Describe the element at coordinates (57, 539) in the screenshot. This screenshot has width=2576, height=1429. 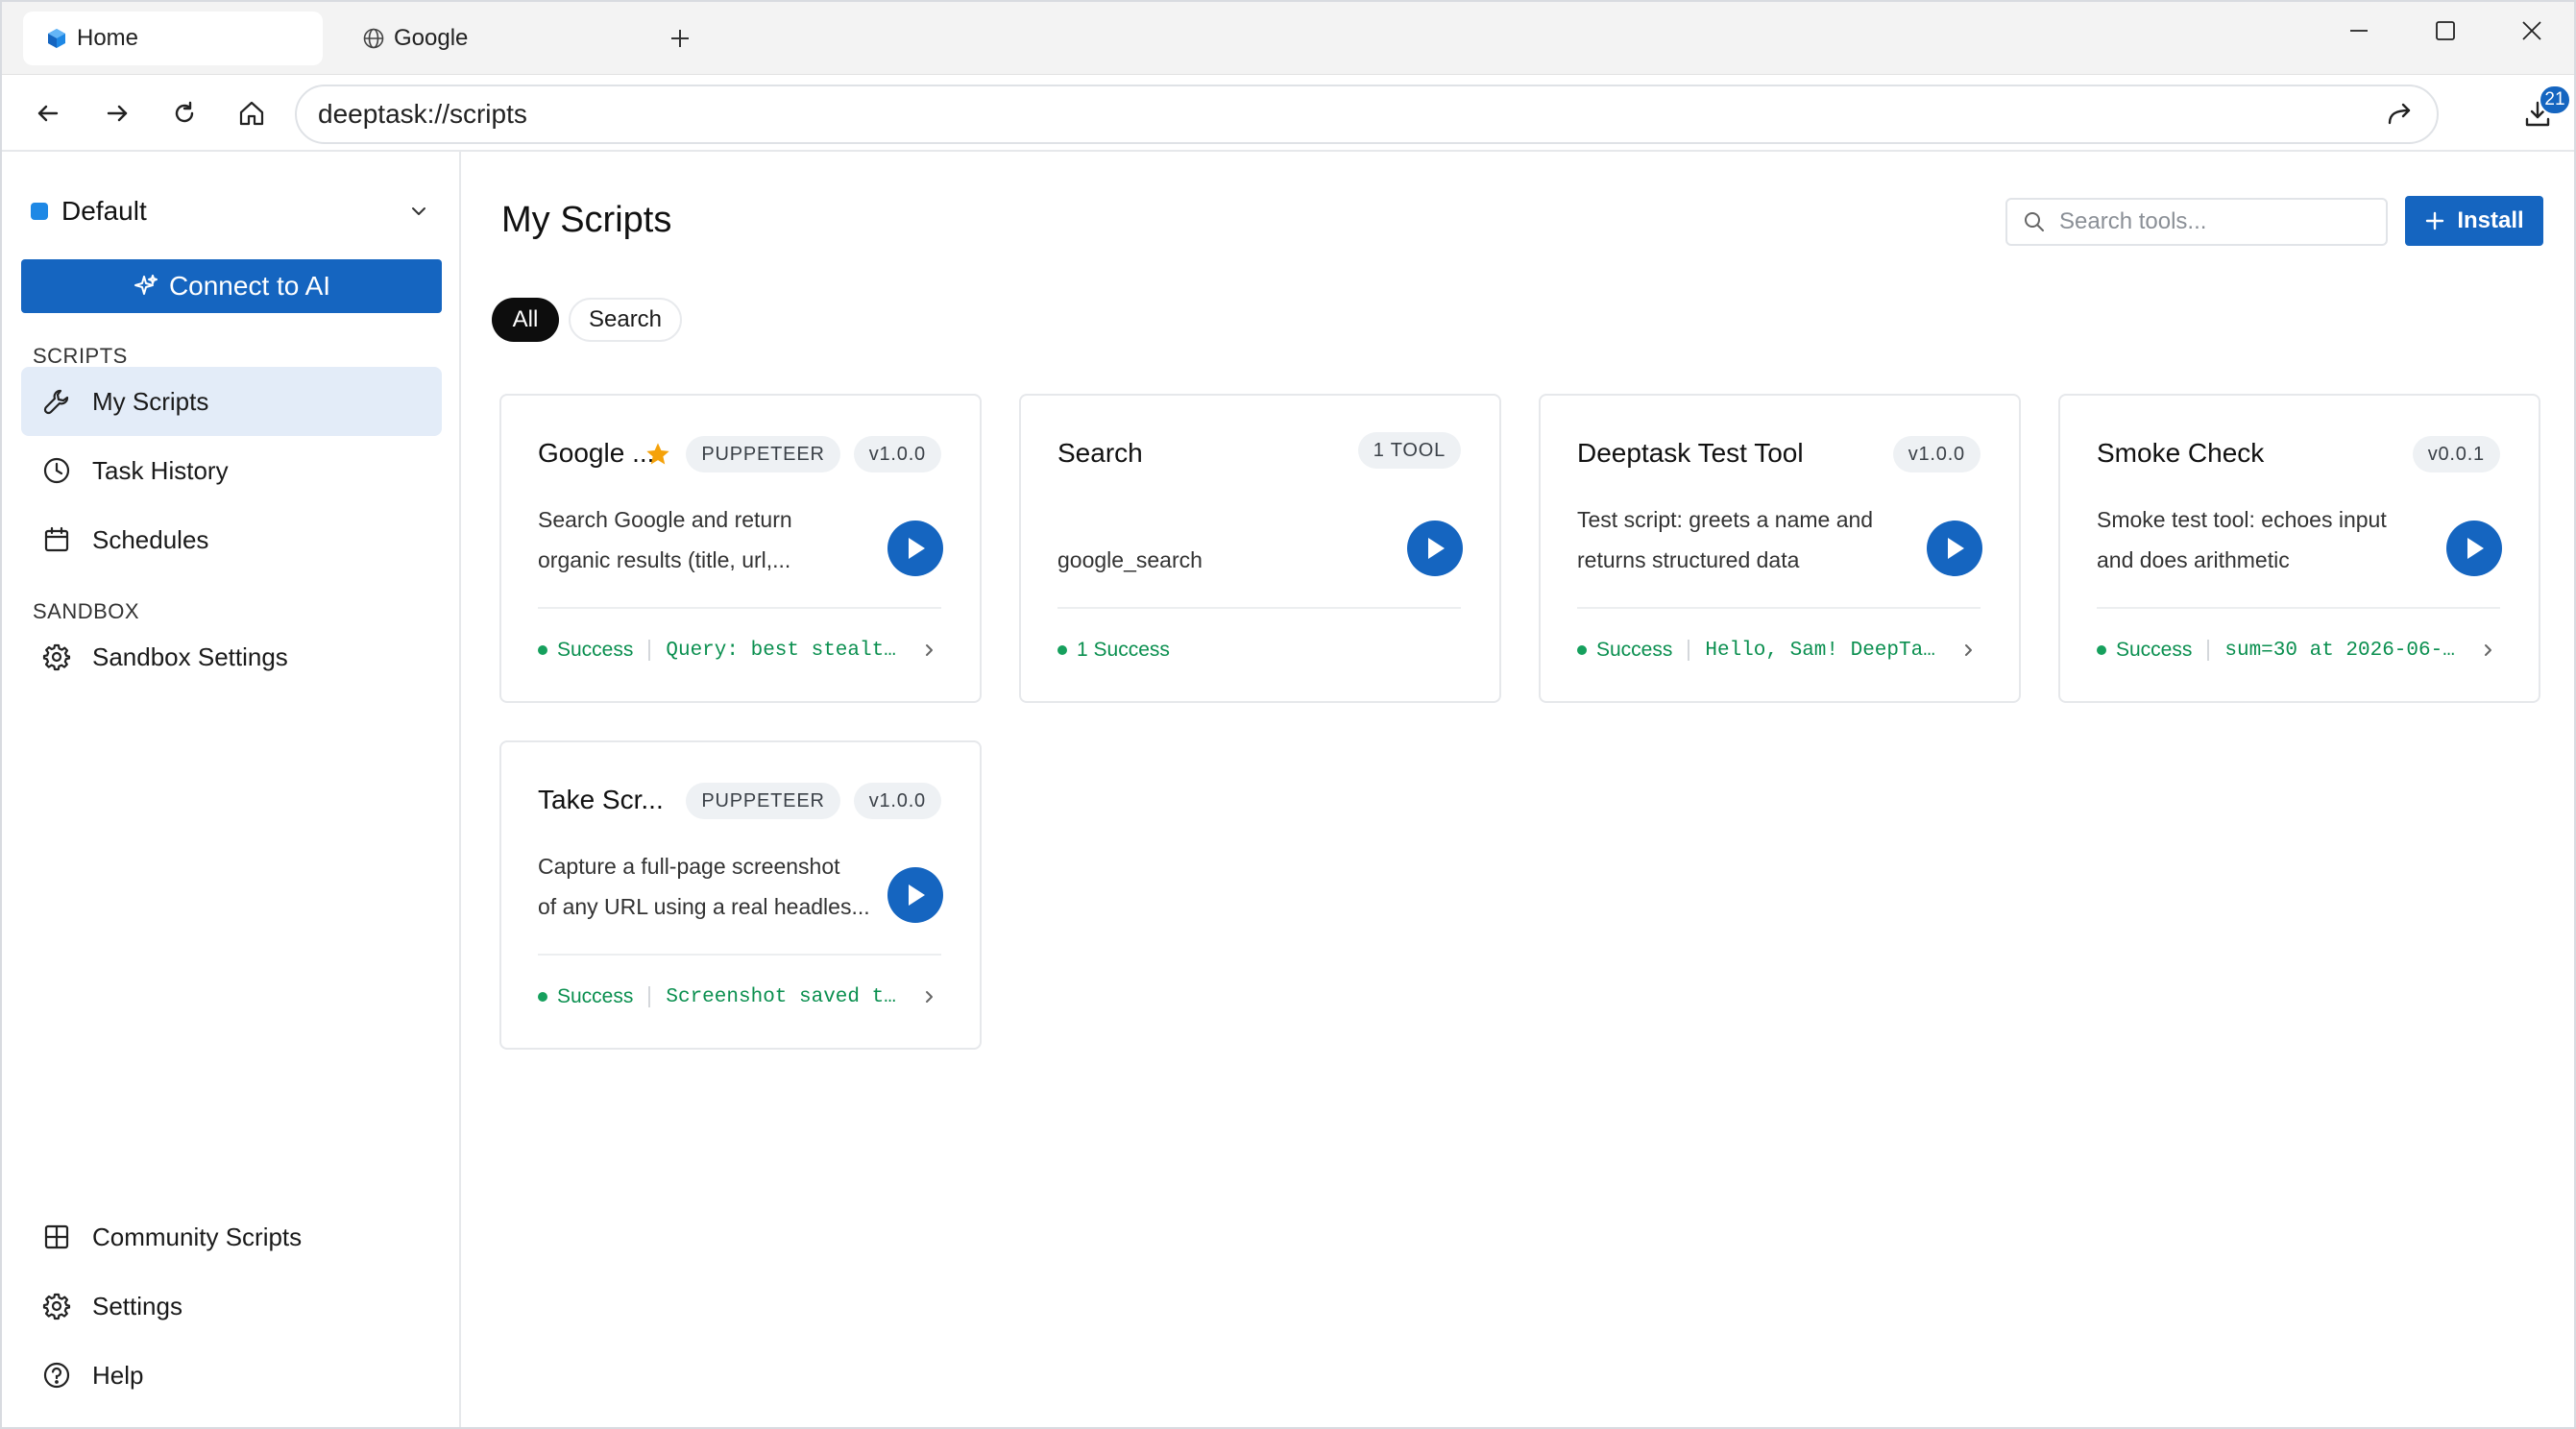
I see `calendar-icon` at that location.